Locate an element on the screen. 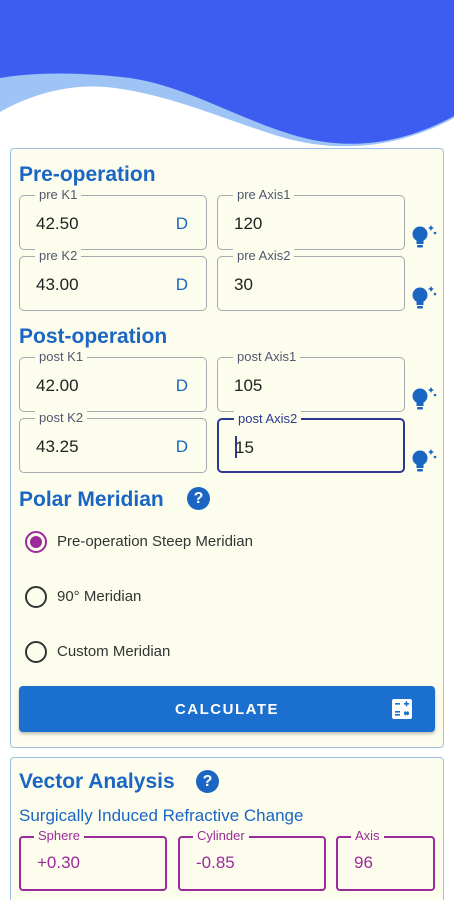  post-axis1-label: post Axis1 is located at coordinates (267, 357).